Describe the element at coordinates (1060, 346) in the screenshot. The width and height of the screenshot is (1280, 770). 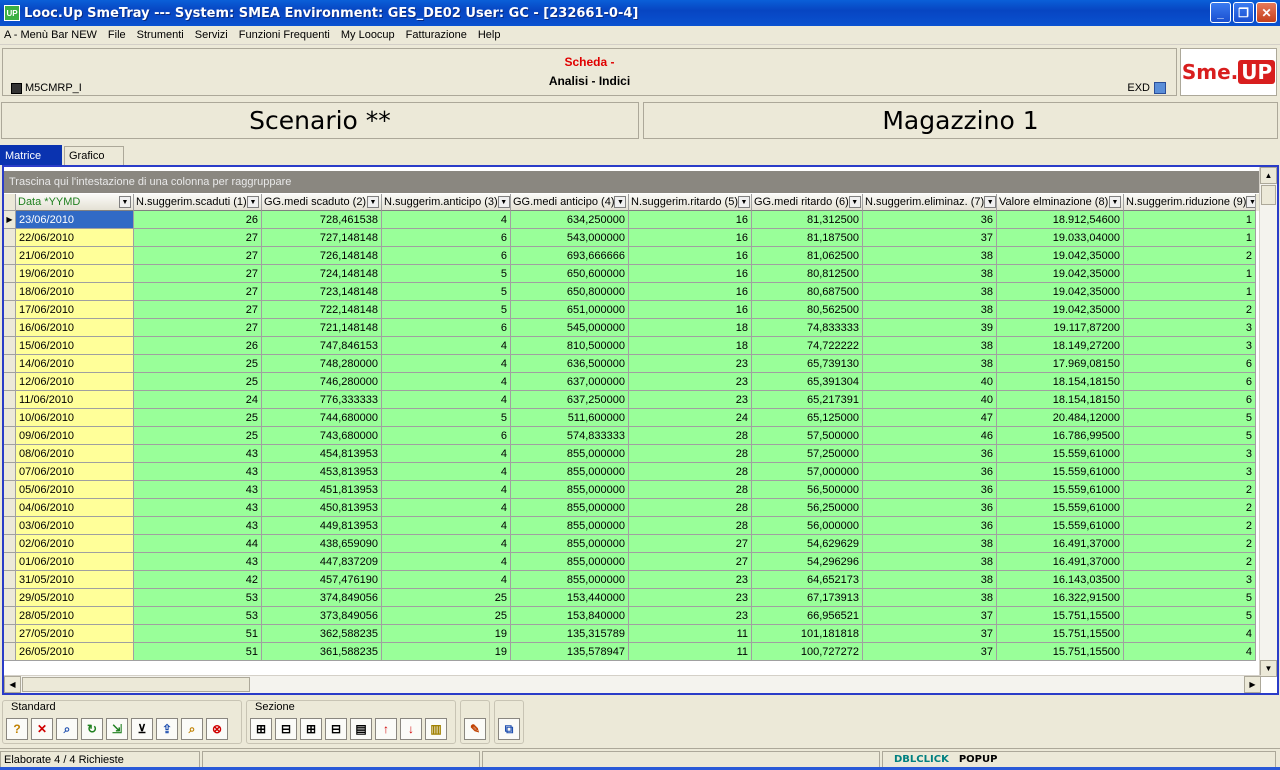
I see `table-cell: 18.149,27200` at that location.